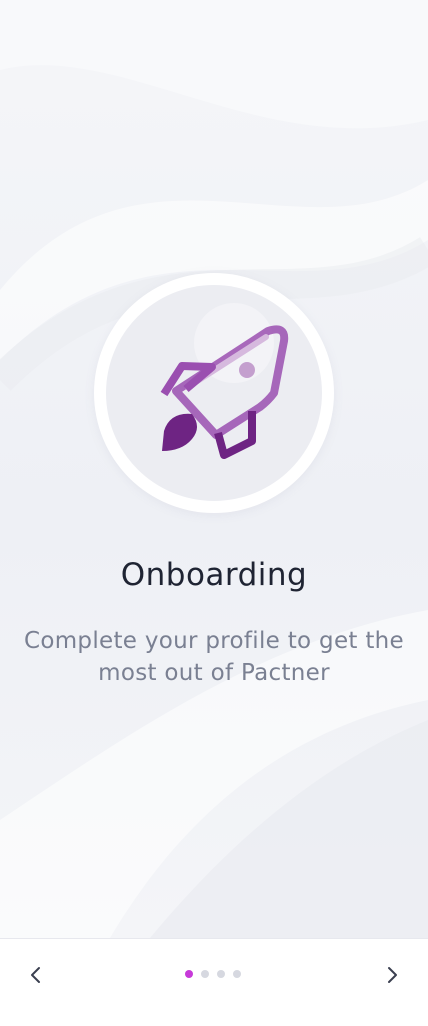  I want to click on chevron-right-icon, so click(392, 975).